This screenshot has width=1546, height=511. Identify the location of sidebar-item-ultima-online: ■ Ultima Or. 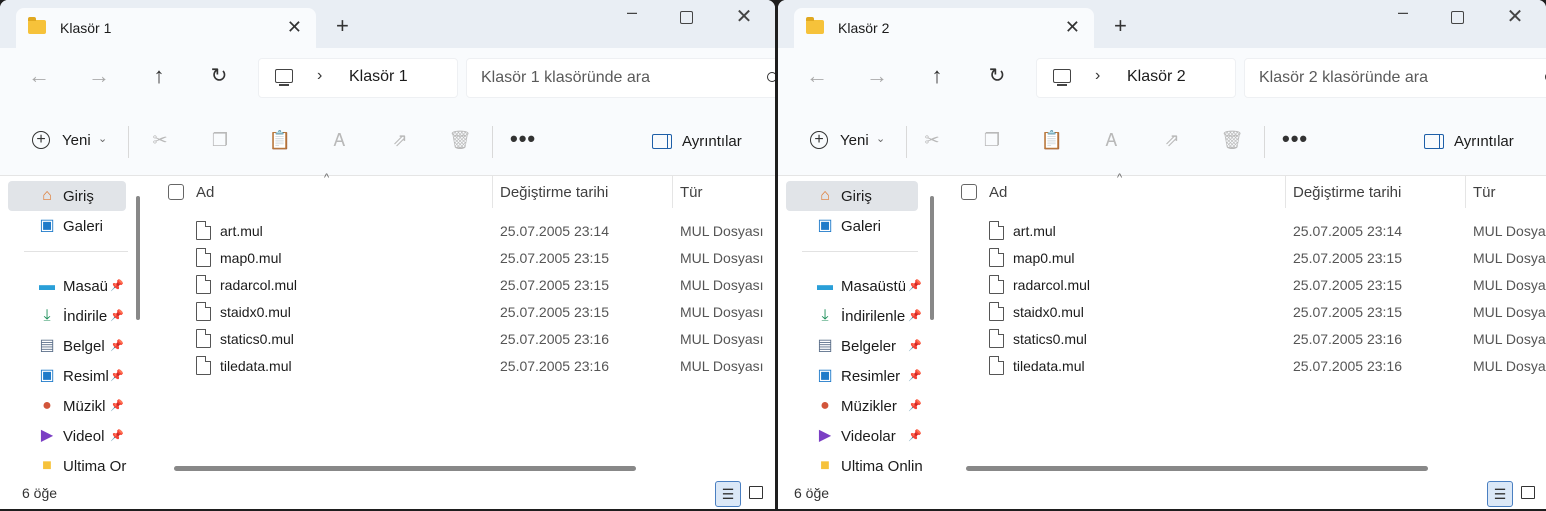
(67, 466).